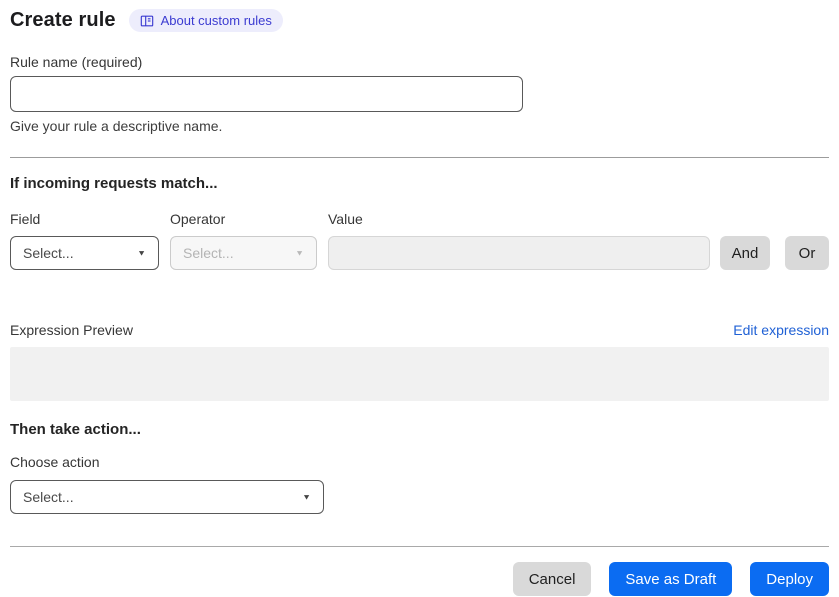 The width and height of the screenshot is (839, 597). I want to click on rule-name-label: Rule name (required), so click(76, 62).